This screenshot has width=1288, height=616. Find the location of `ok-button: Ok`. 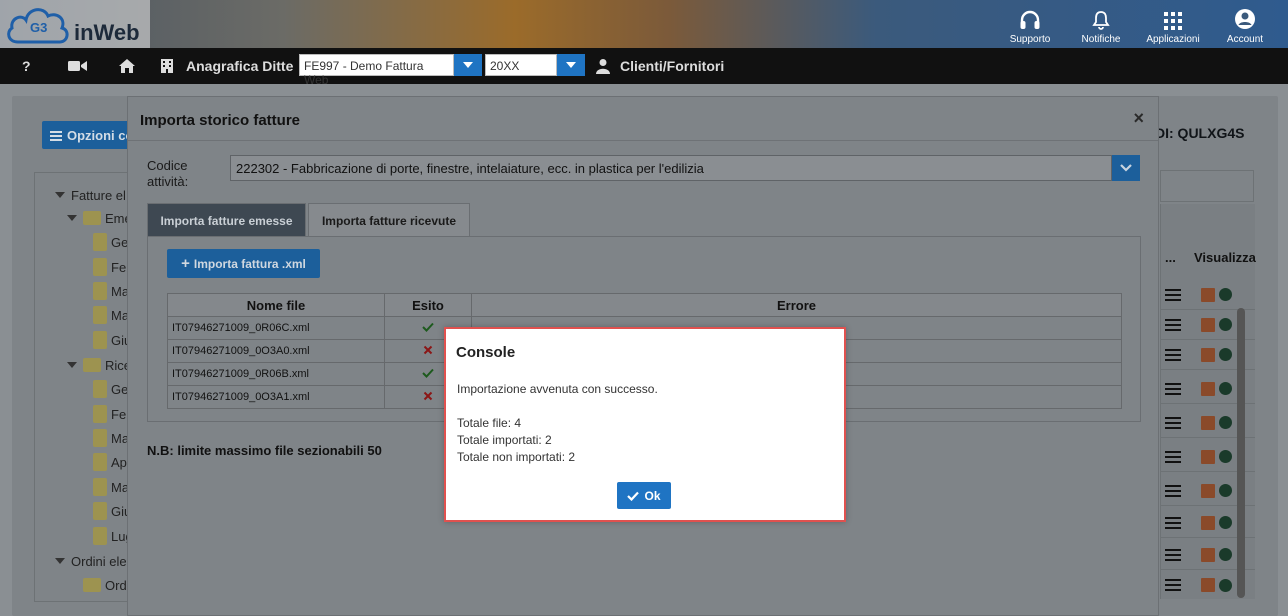

ok-button: Ok is located at coordinates (644, 495).